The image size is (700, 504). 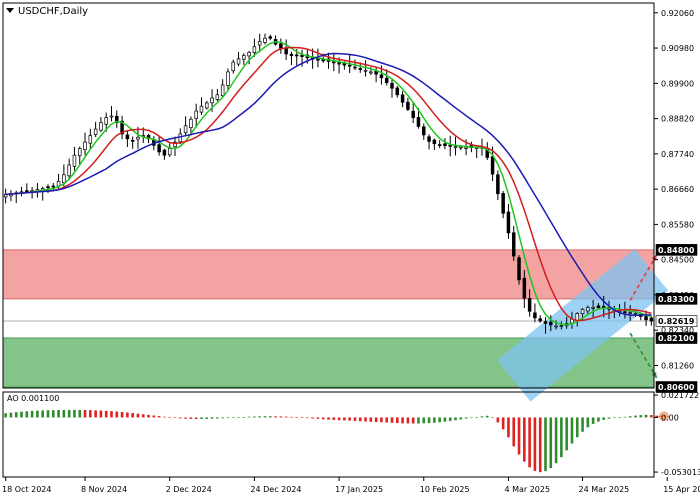 What do you see at coordinates (676, 321) in the screenshot?
I see `price-level-label: 0.82619` at bounding box center [676, 321].